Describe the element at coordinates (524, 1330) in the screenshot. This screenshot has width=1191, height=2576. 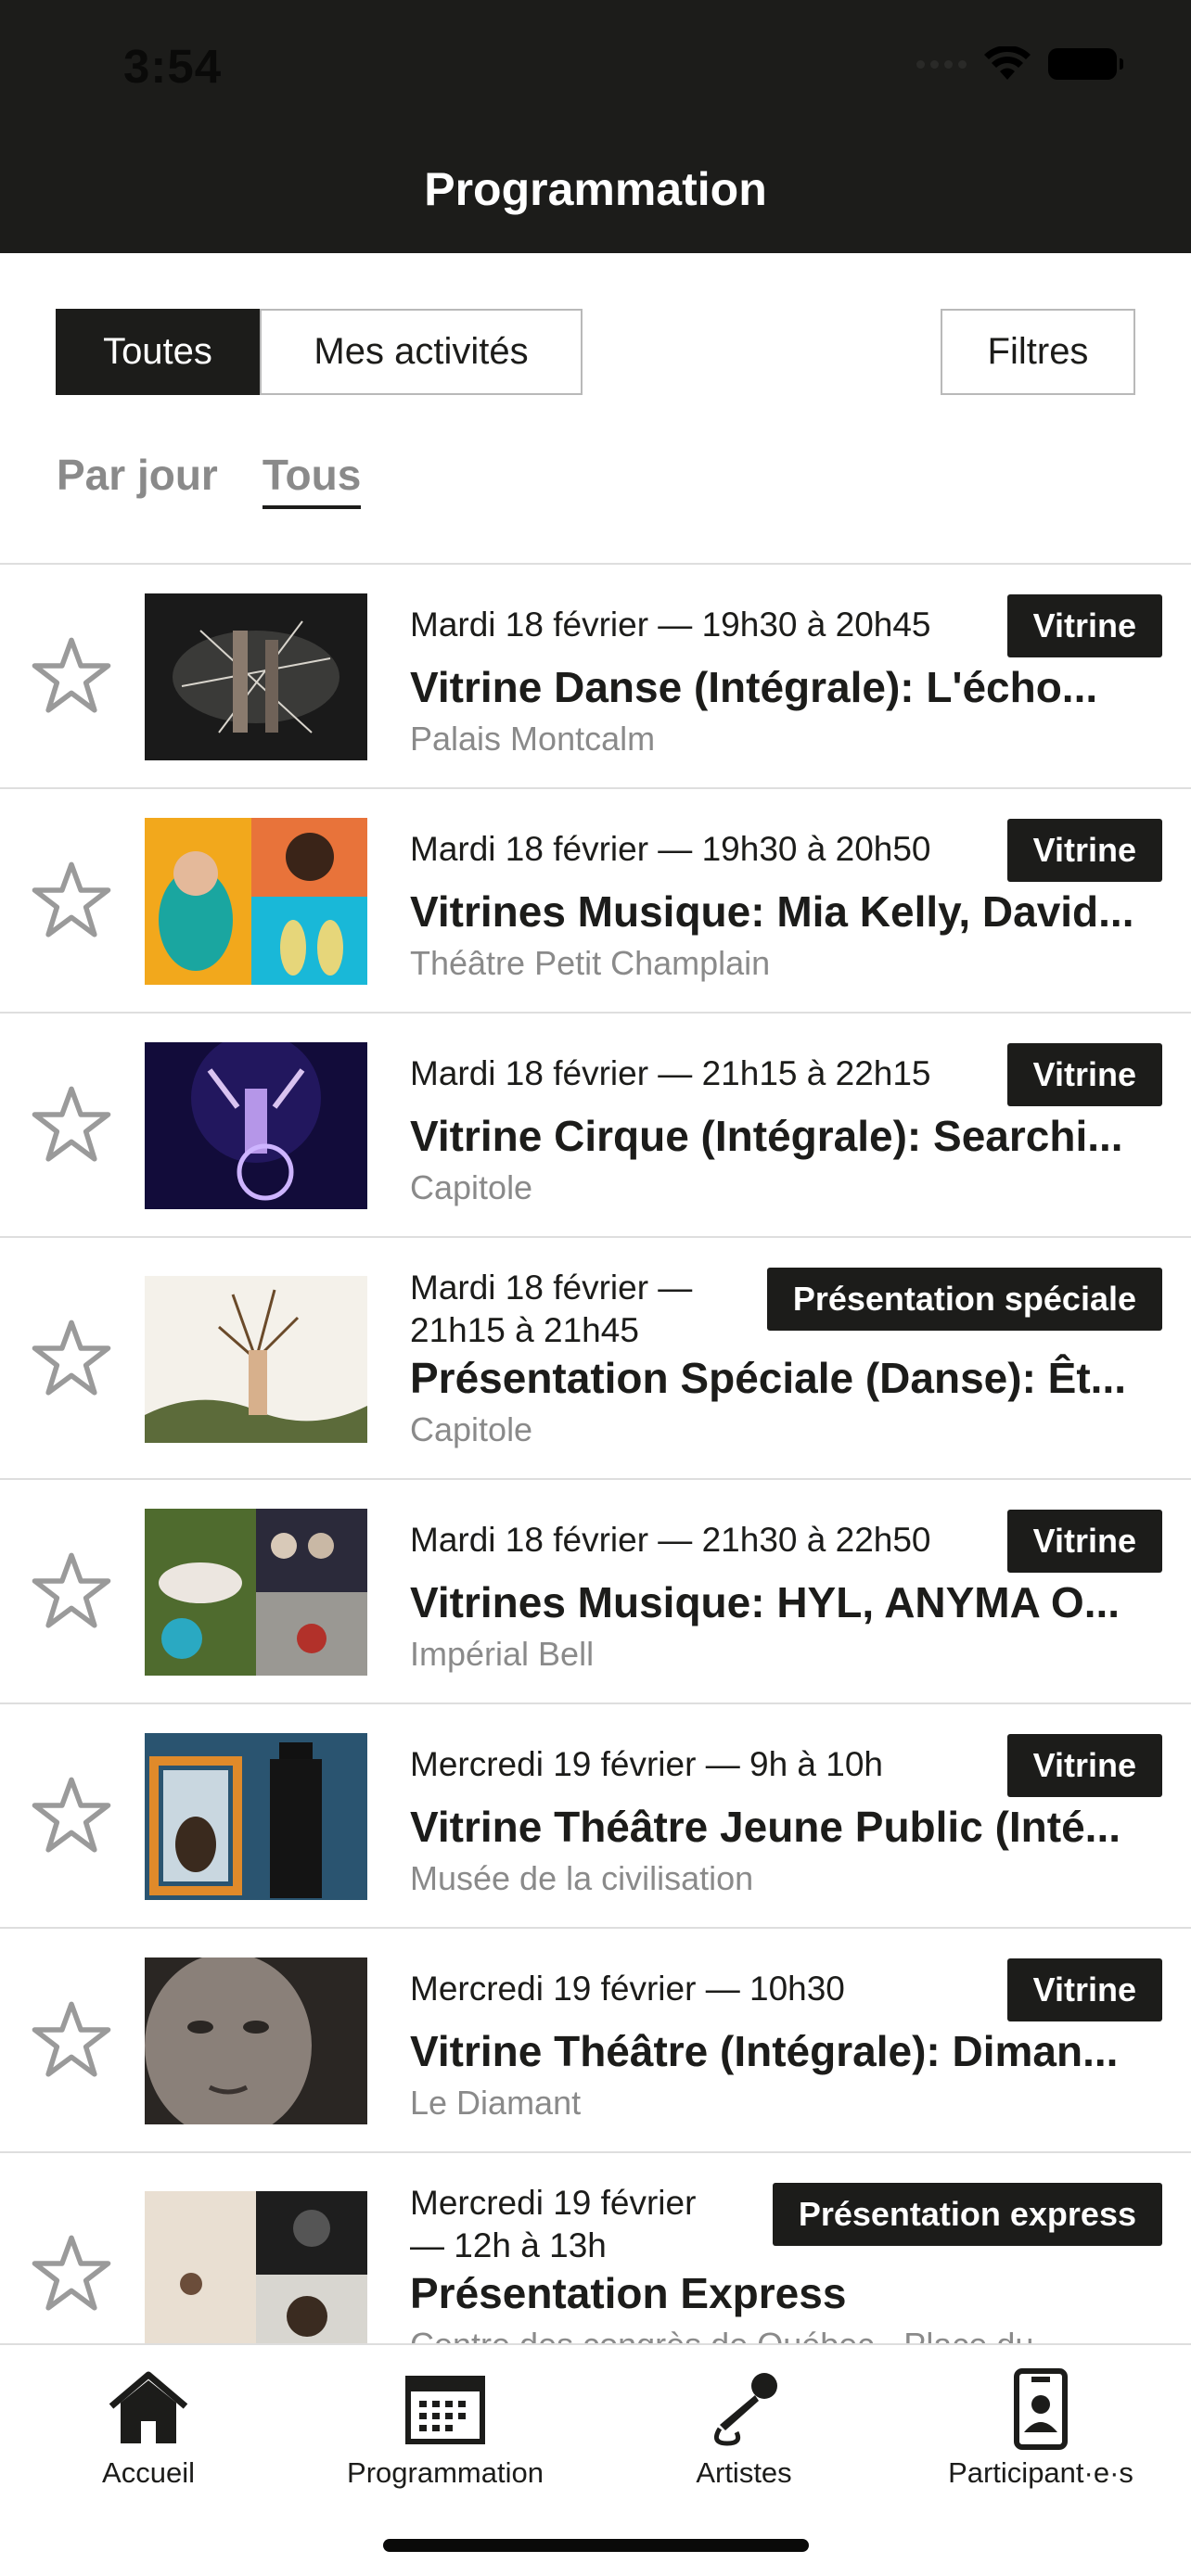
I see `event-time: 21h15 à 21h45` at that location.